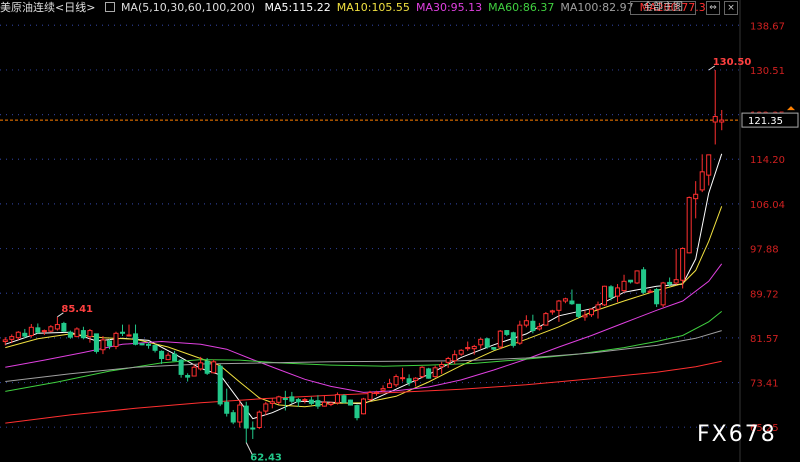 The height and width of the screenshot is (462, 800). What do you see at coordinates (77, 309) in the screenshot?
I see `price-annotation: 85.41` at bounding box center [77, 309].